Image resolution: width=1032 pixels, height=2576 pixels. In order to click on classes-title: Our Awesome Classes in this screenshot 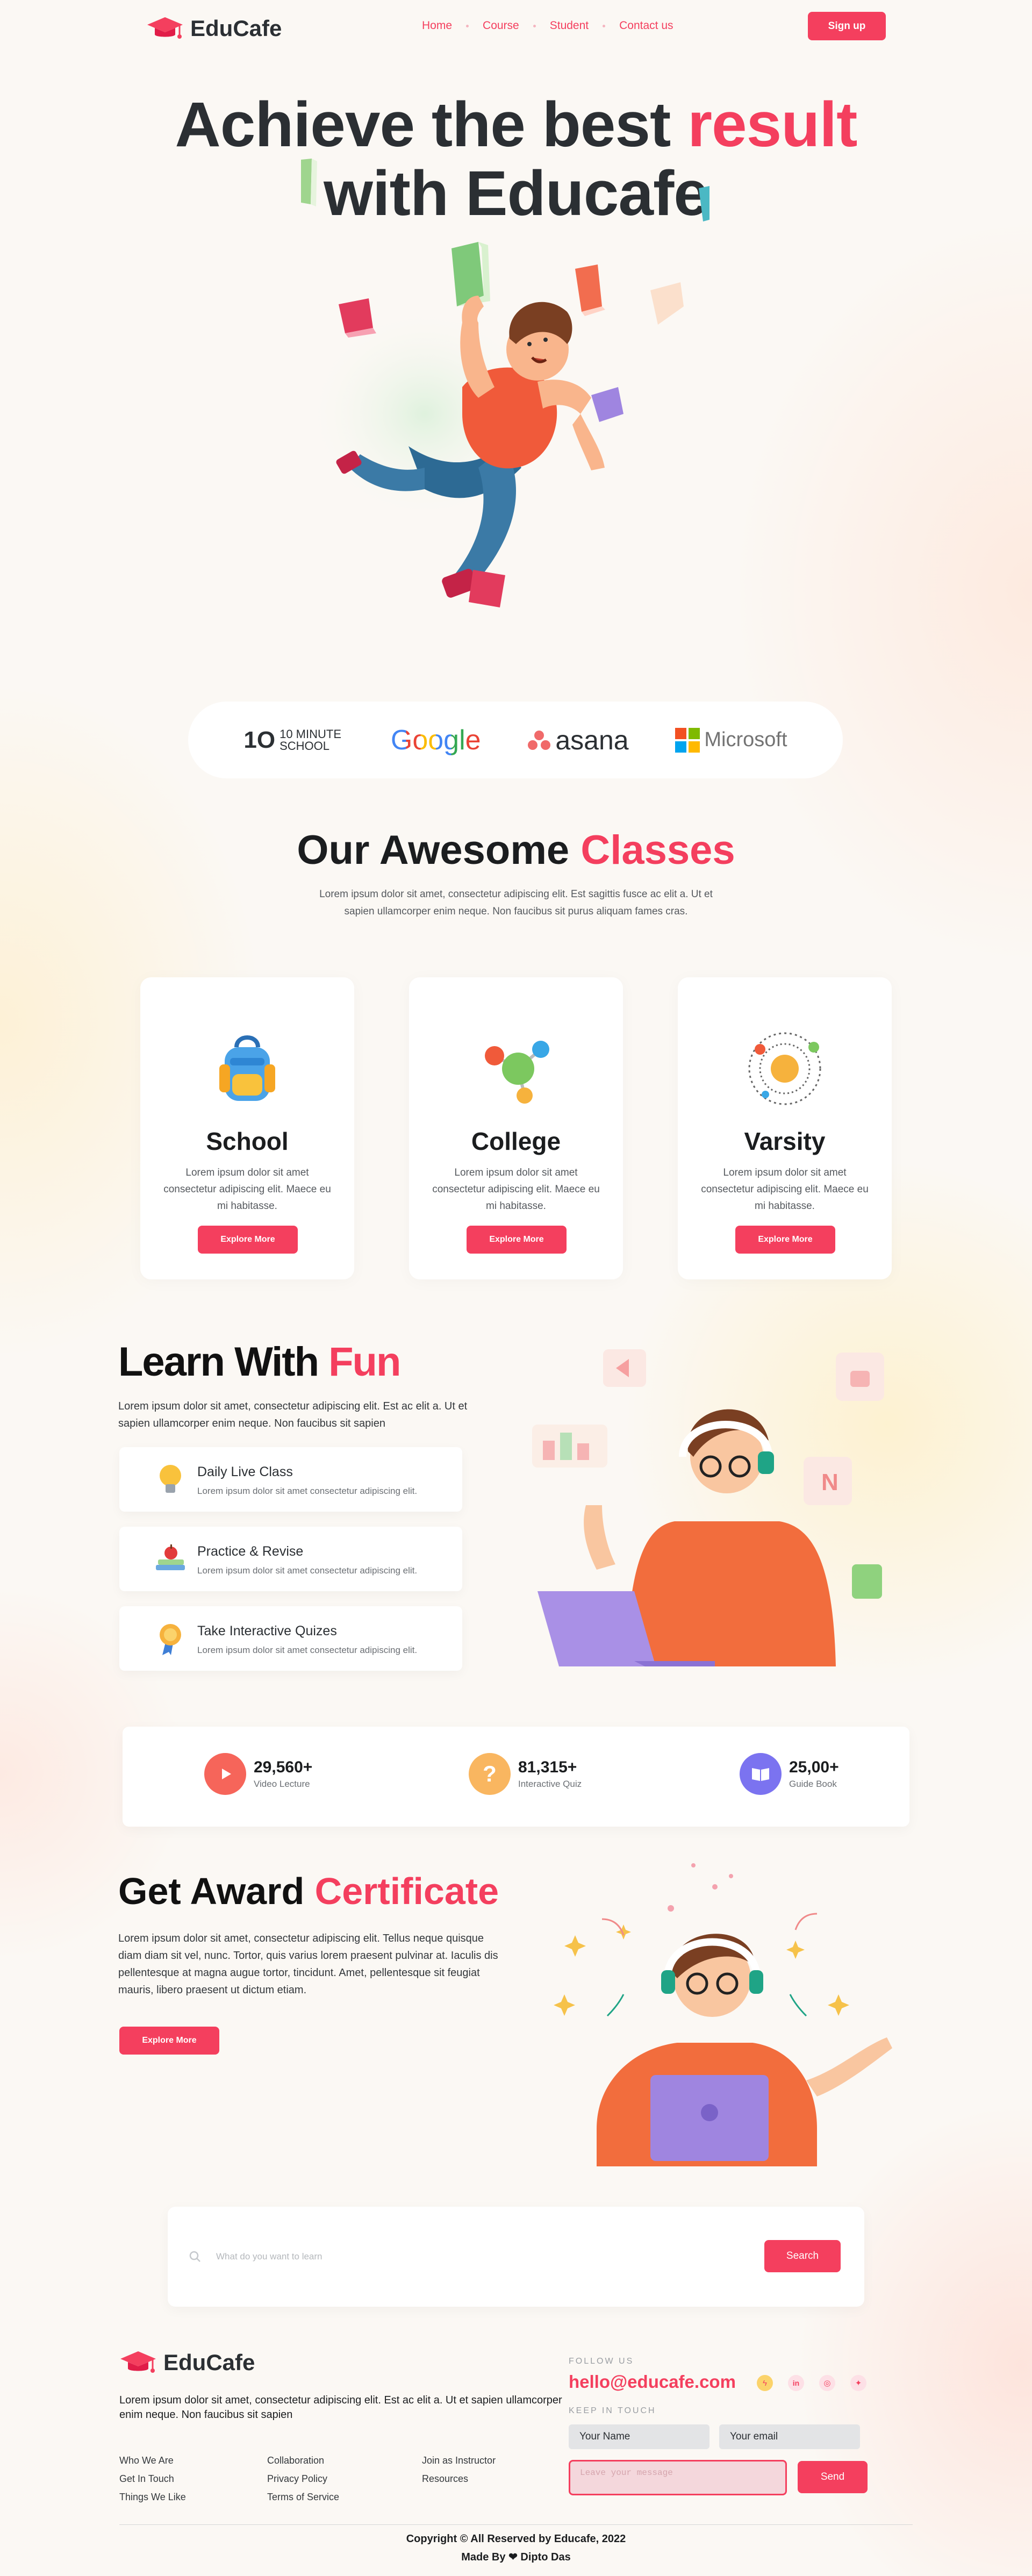, I will do `click(516, 850)`.